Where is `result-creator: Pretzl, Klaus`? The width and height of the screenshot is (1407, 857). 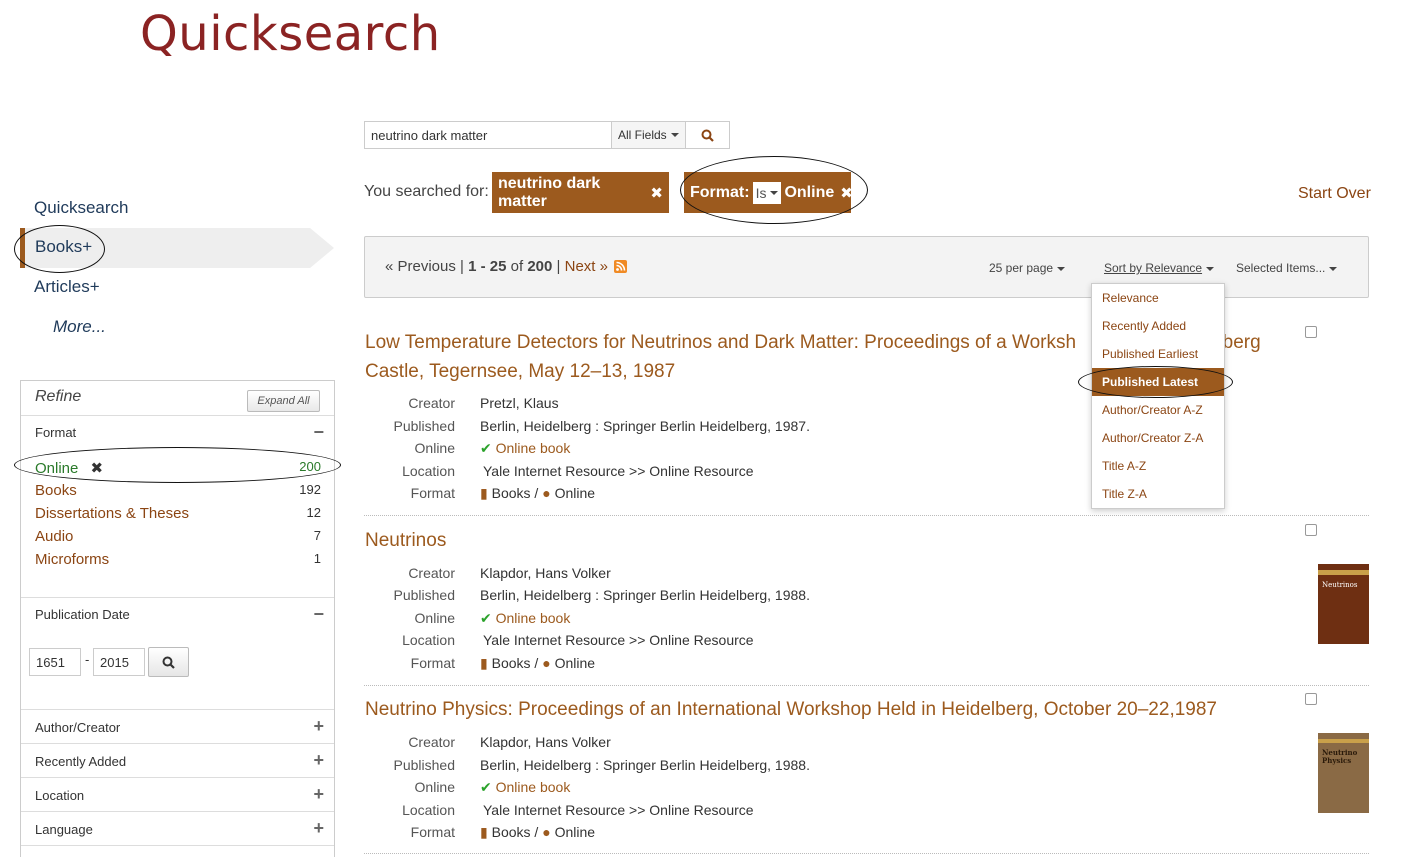
result-creator: Pretzl, Klaus is located at coordinates (519, 403).